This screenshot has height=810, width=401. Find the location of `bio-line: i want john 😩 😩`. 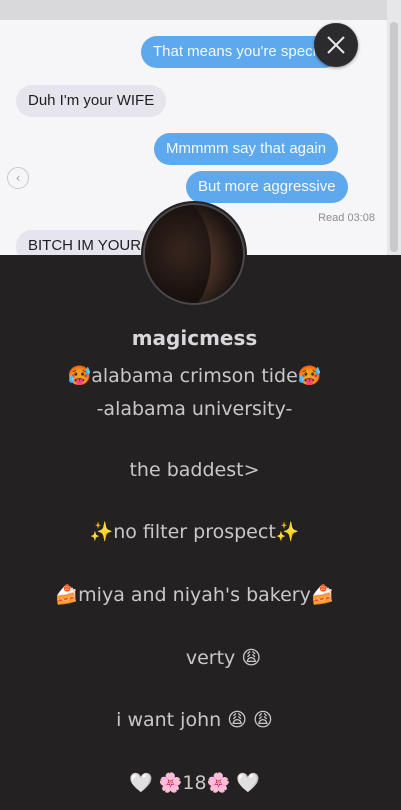

bio-line: i want john 😩 😩 is located at coordinates (194, 720).